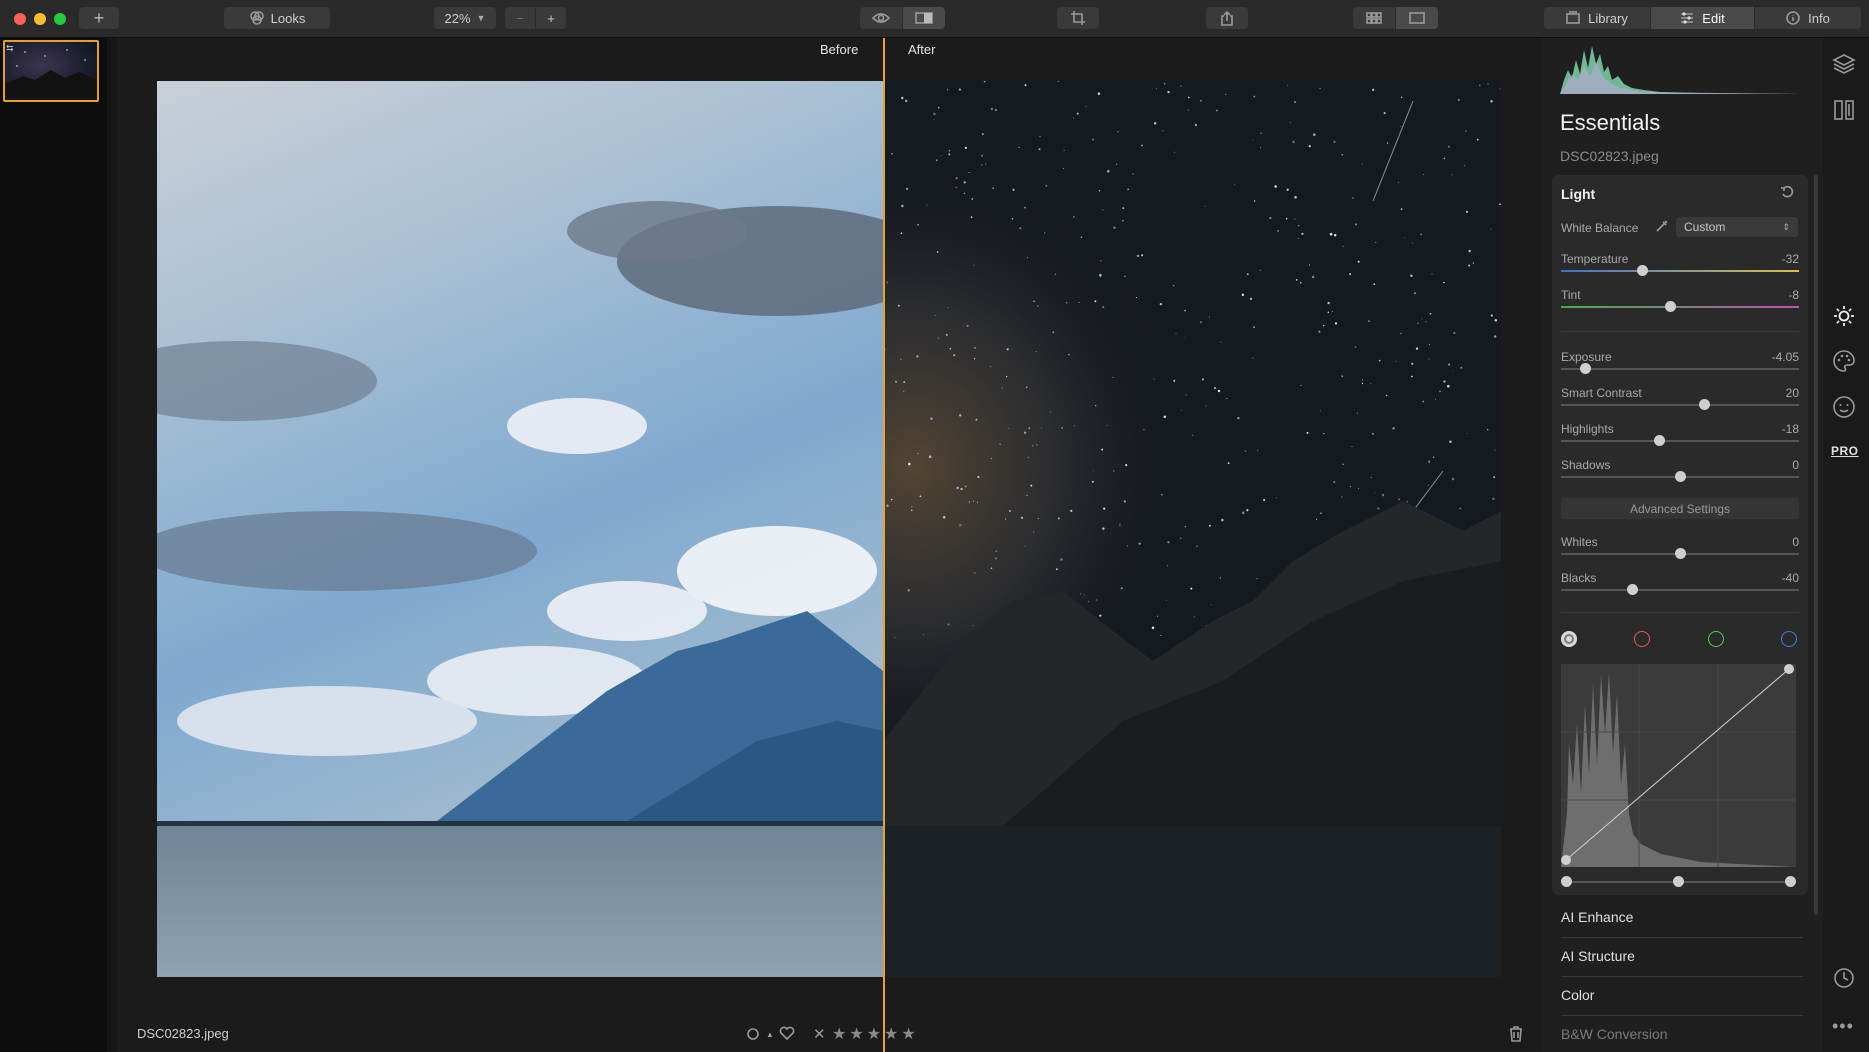 The width and height of the screenshot is (1869, 1052). I want to click on minimize-window-button, so click(40, 19).